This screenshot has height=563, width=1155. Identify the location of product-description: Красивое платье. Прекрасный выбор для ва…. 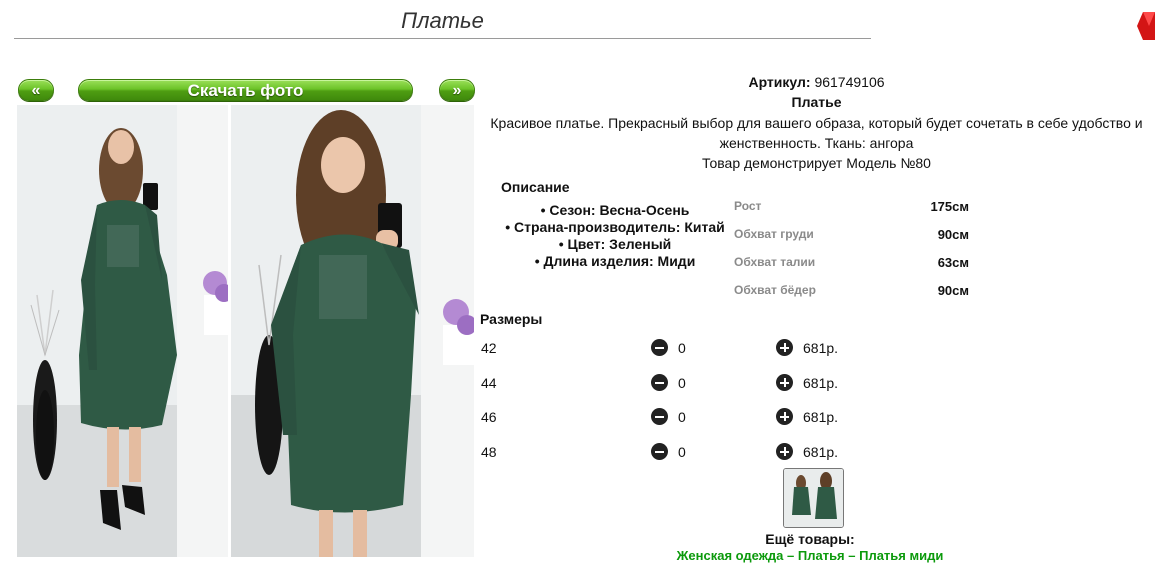
(816, 133).